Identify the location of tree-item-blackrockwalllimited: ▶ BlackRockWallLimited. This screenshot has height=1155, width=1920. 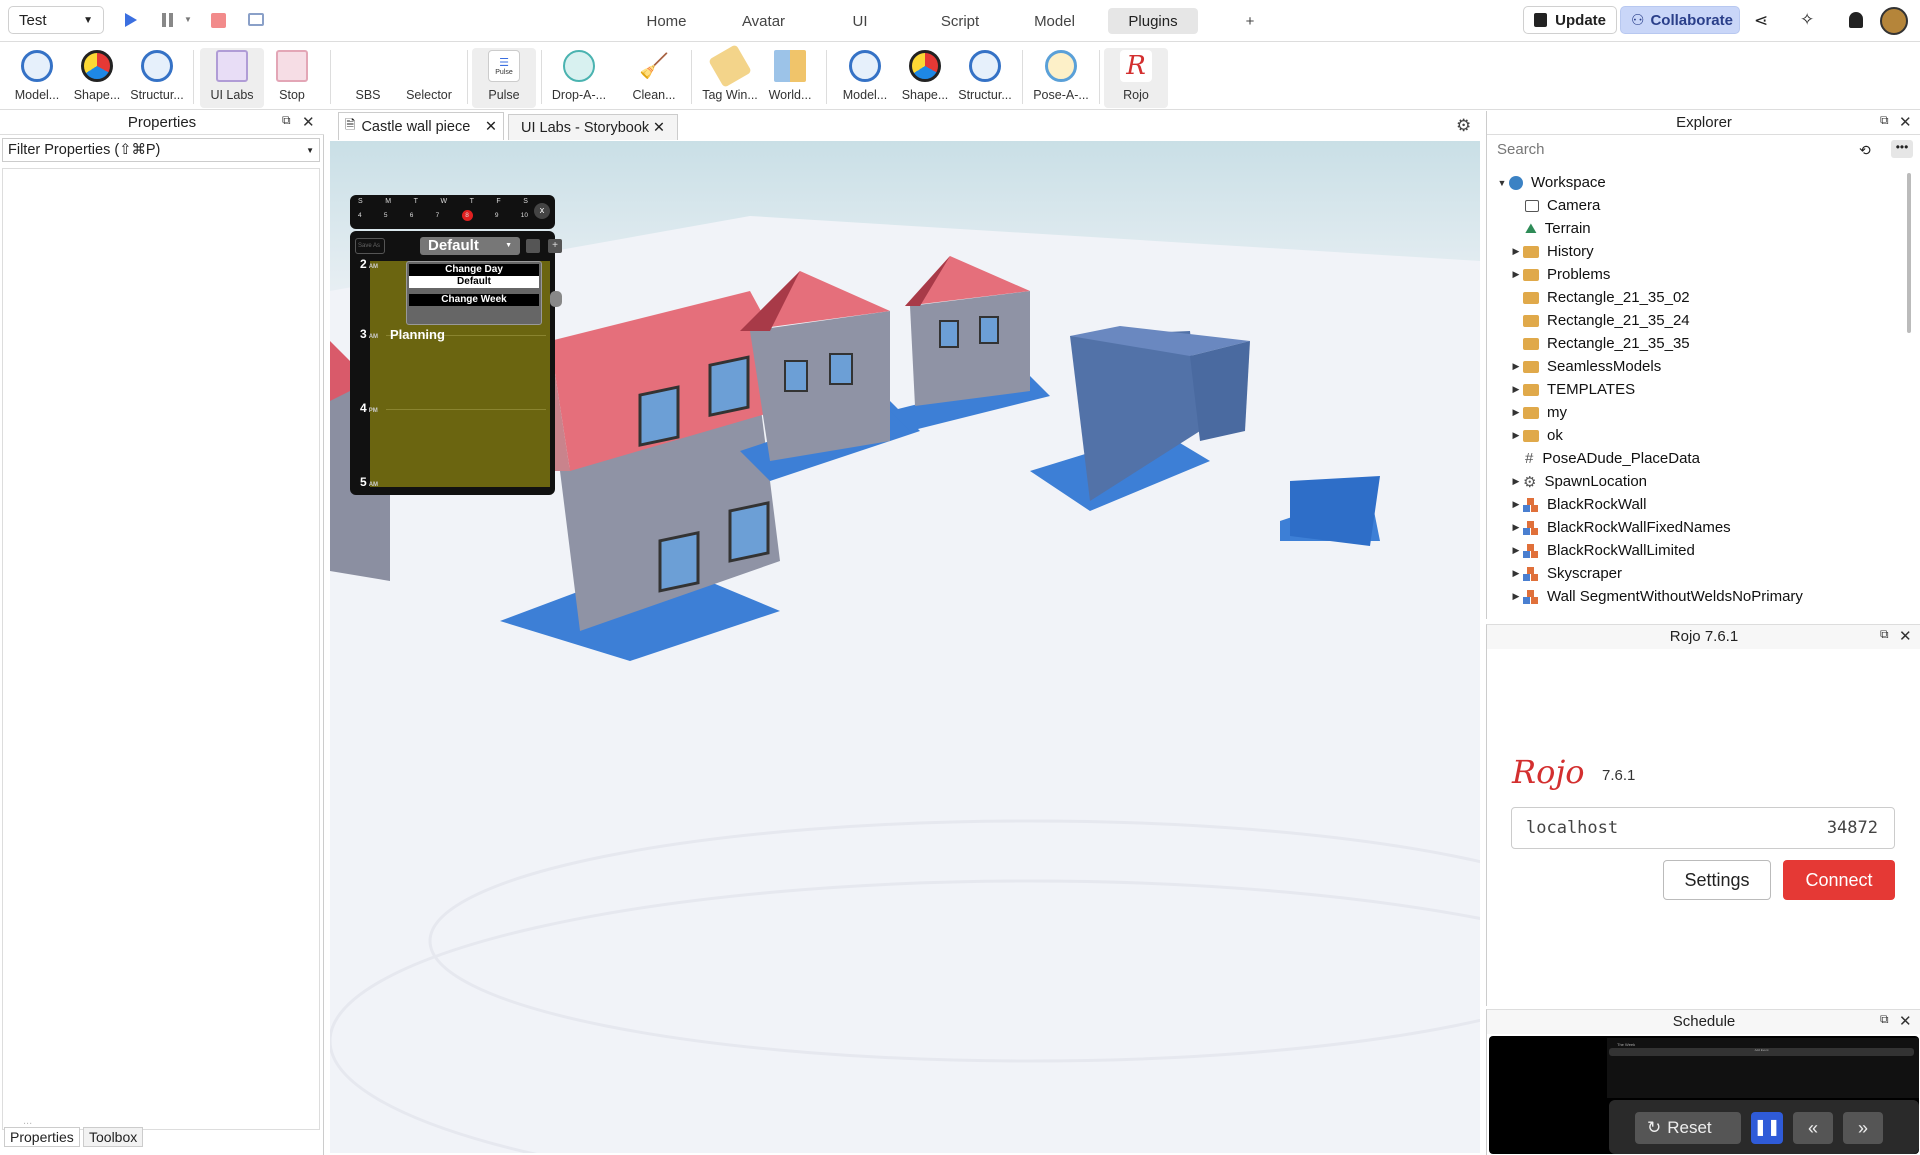
(1602, 550).